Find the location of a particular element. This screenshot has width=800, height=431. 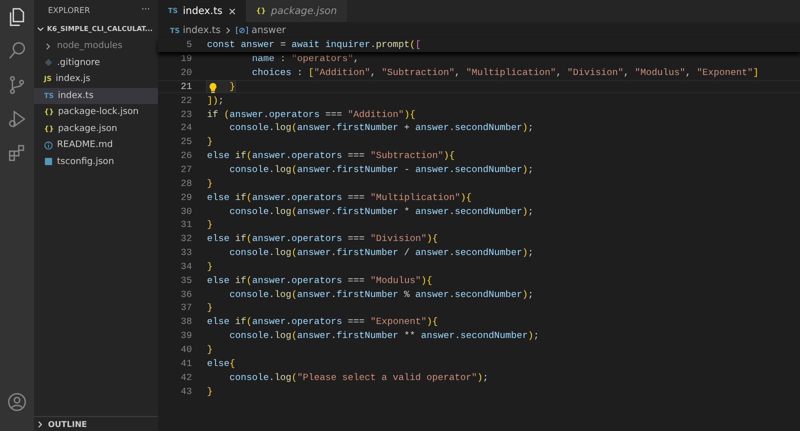

info-icon is located at coordinates (48, 145).